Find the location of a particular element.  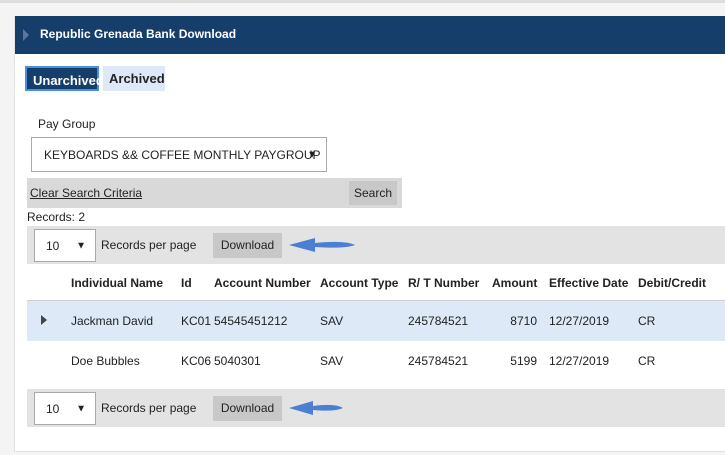

tab-archived: Archived is located at coordinates (134, 78).